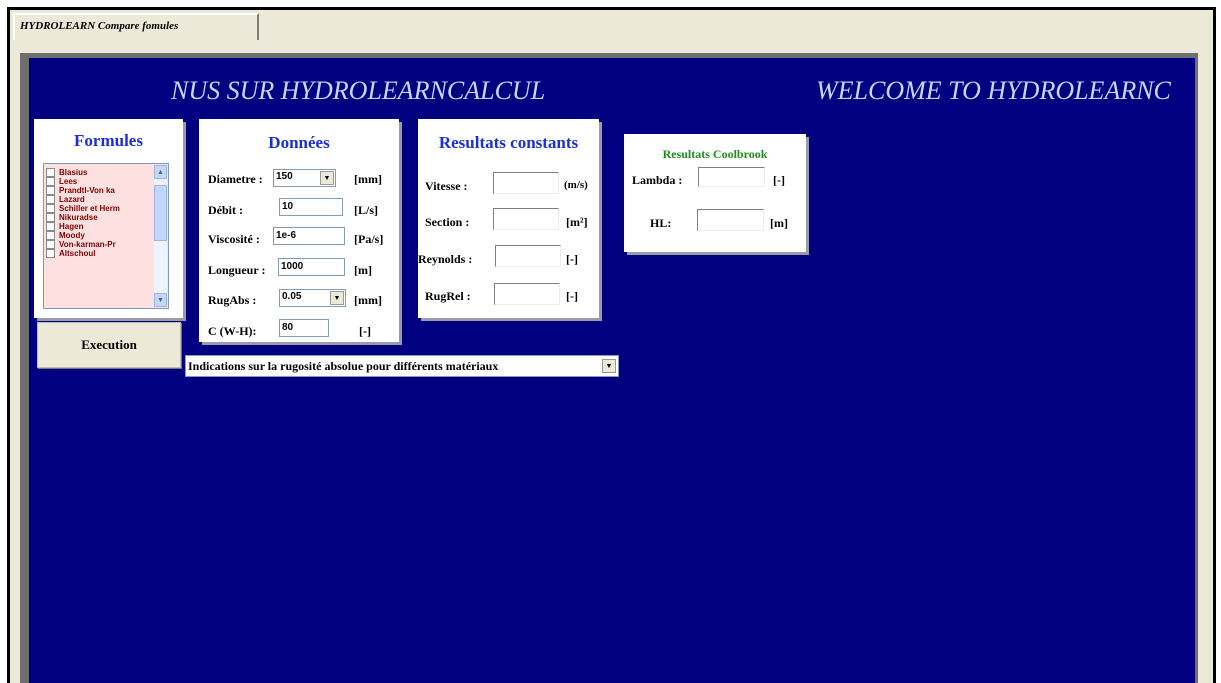 This screenshot has width=1221, height=683. Describe the element at coordinates (661, 223) in the screenshot. I see `hl-label: HL:` at that location.